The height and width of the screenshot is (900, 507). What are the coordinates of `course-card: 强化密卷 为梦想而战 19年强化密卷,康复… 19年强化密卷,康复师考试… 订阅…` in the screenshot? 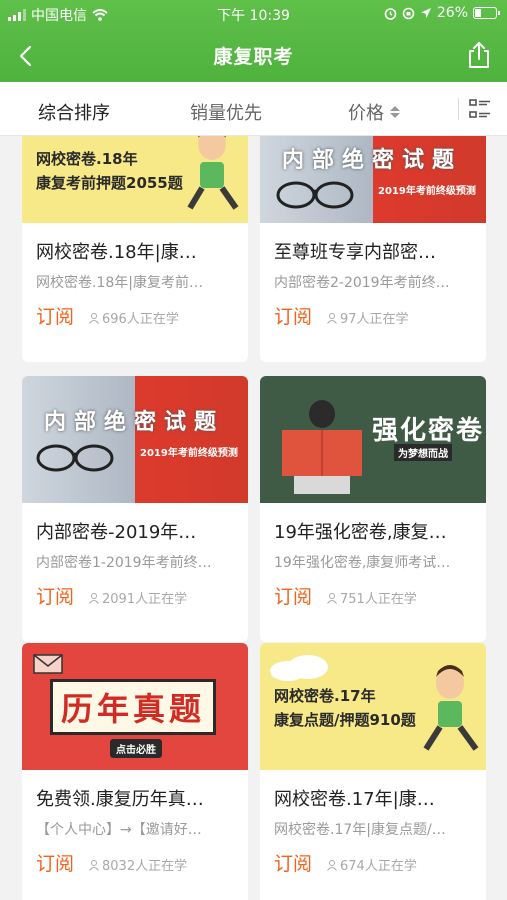 It's located at (373, 509).